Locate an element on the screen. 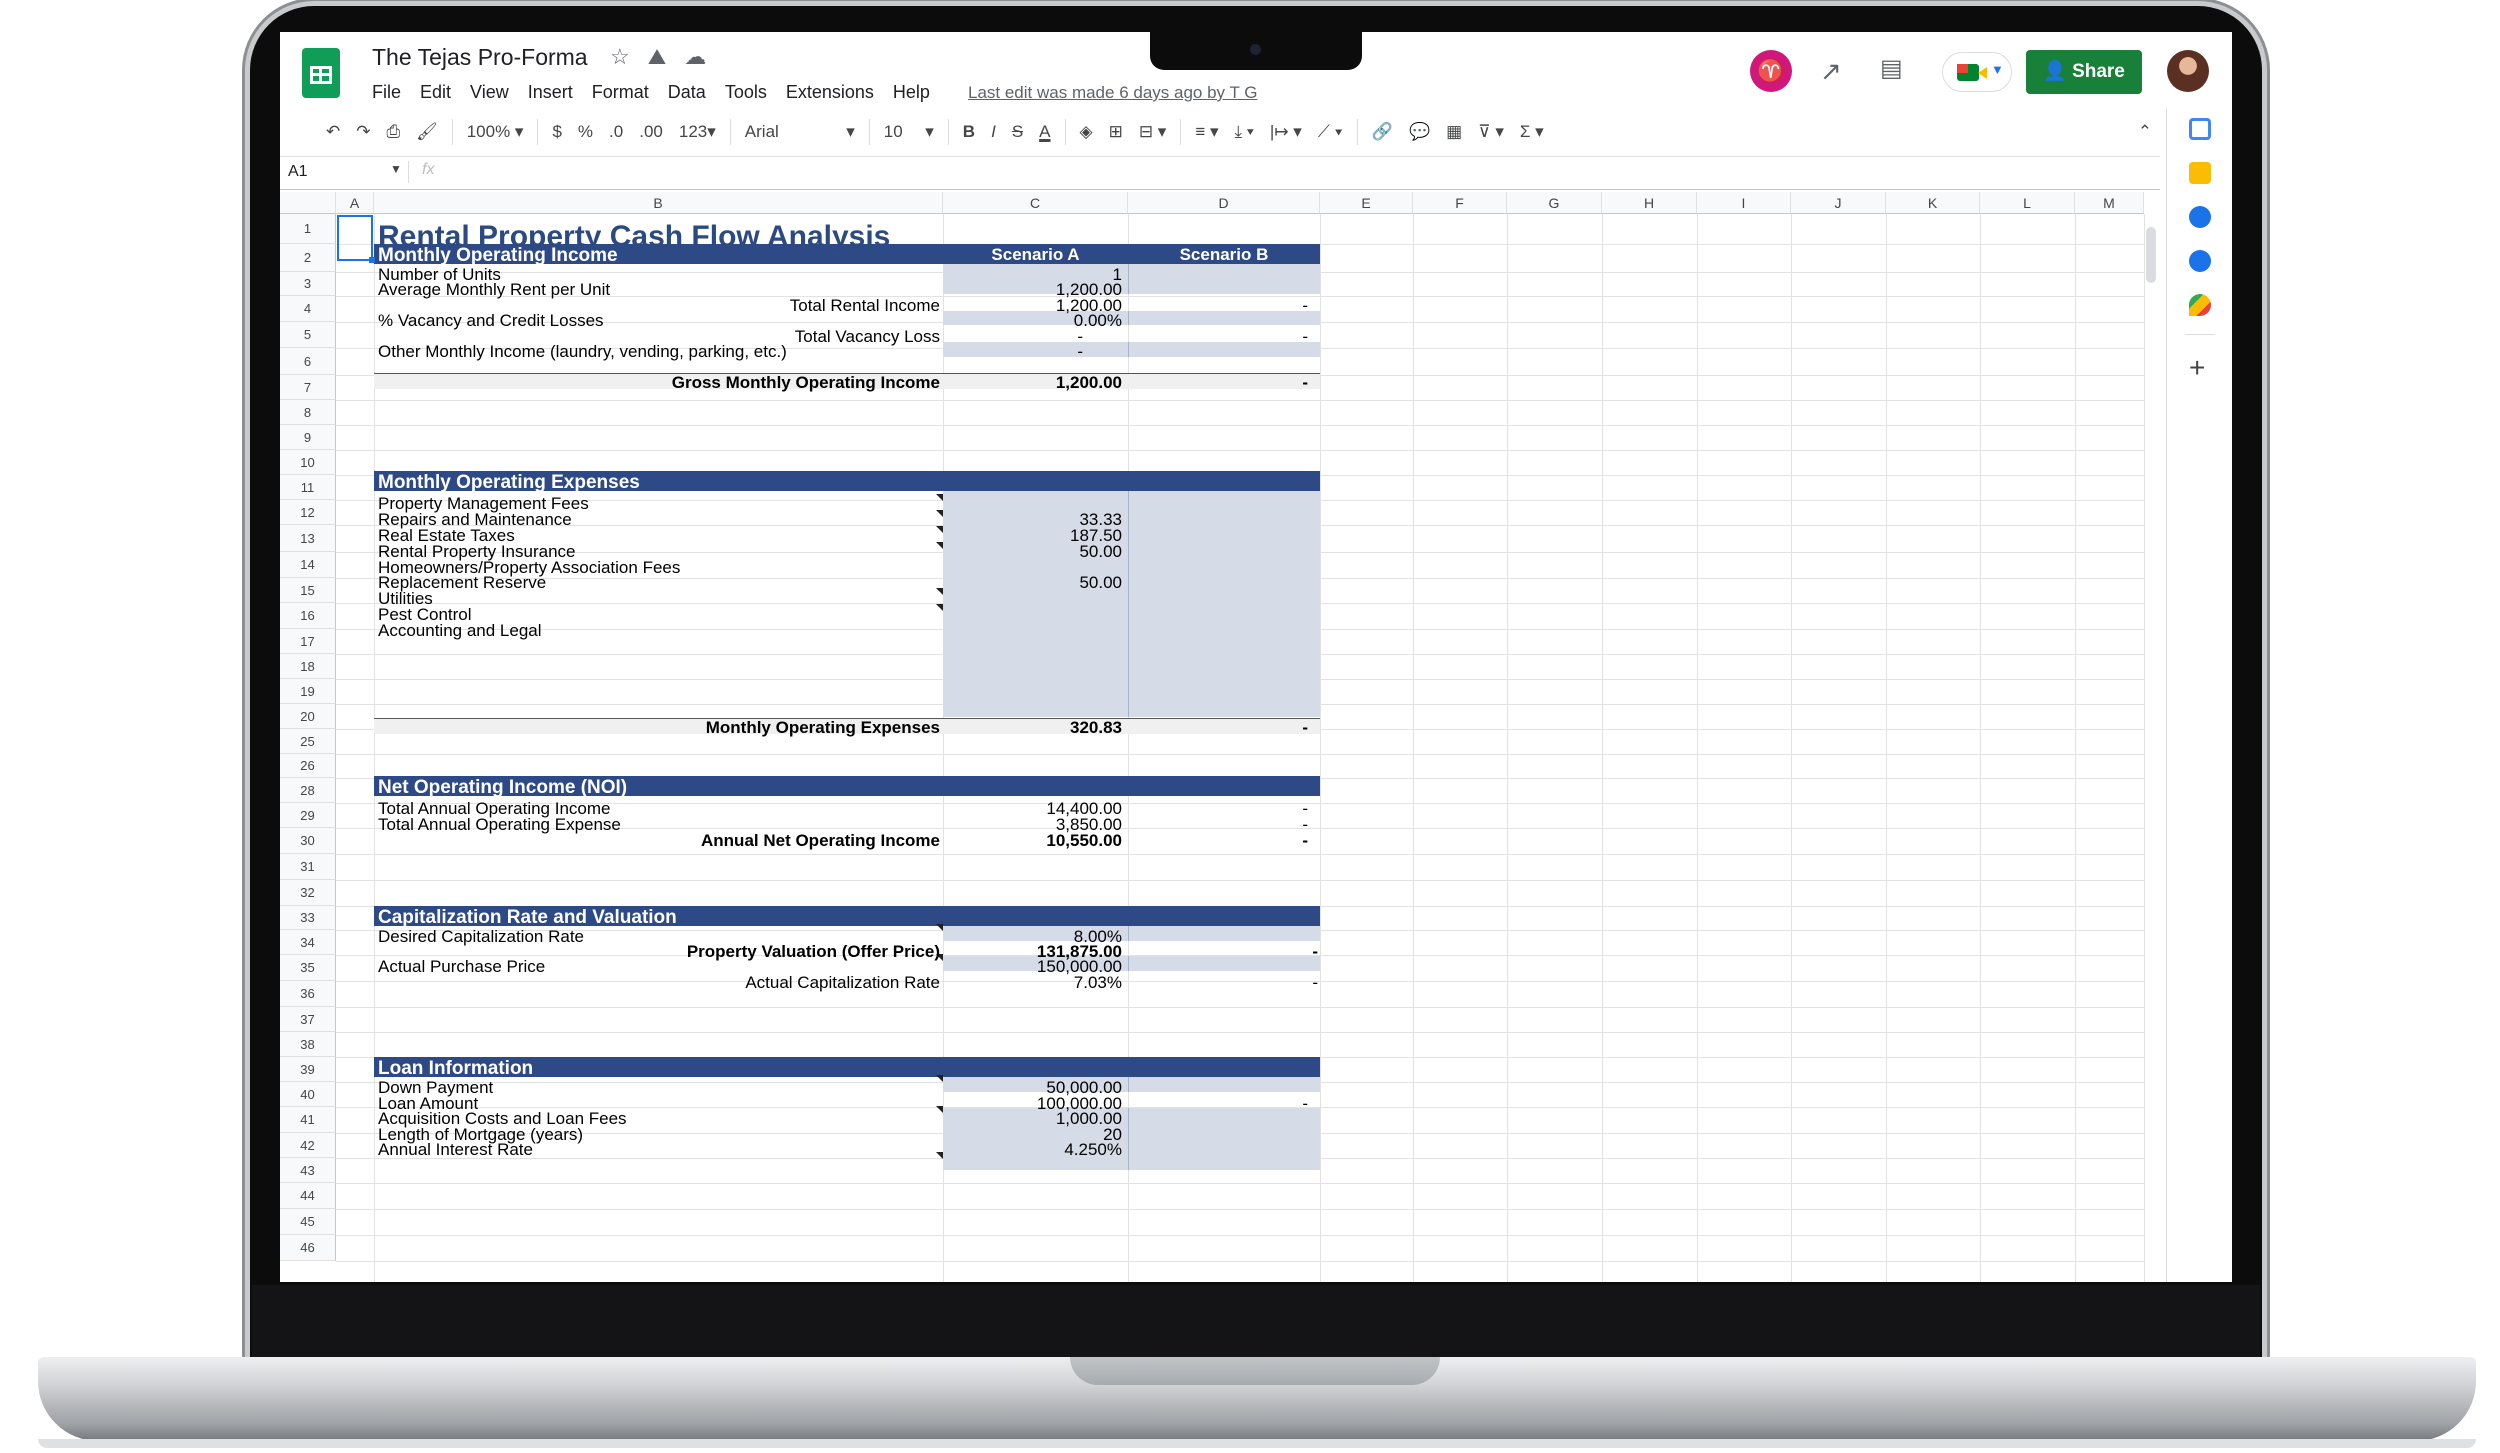 The image size is (2500, 1453). column-header: M is located at coordinates (2109, 203).